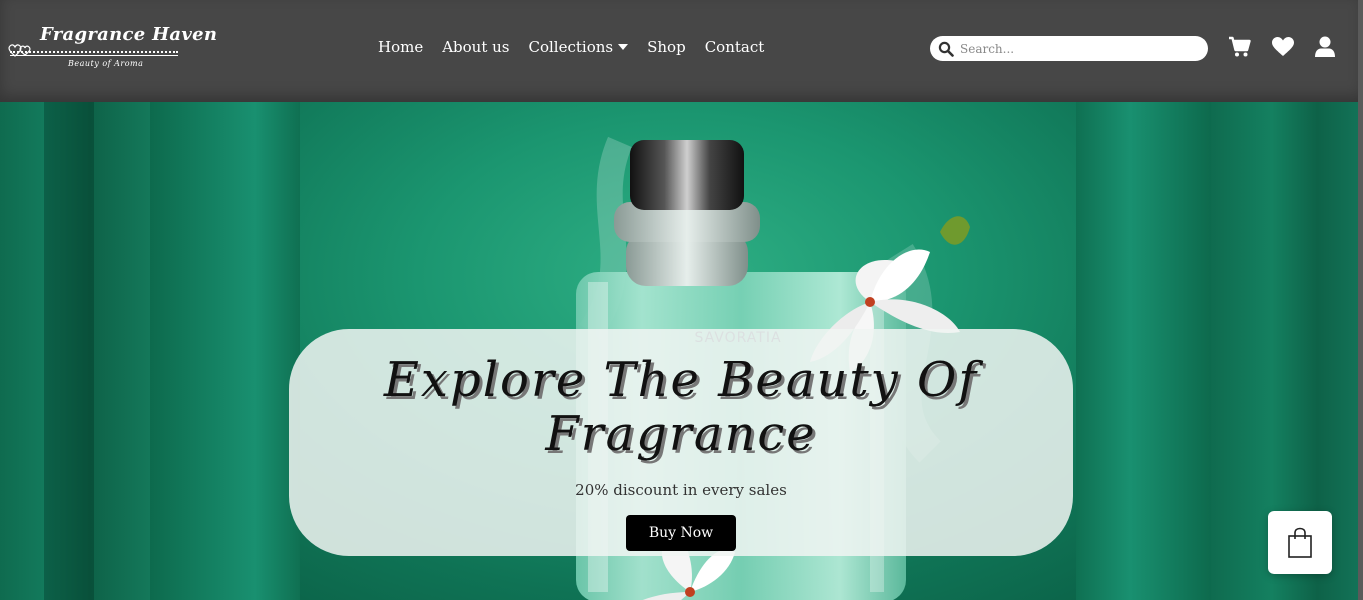 Image resolution: width=1363 pixels, height=600 pixels. What do you see at coordinates (623, 47) in the screenshot?
I see `caret-down-icon` at bounding box center [623, 47].